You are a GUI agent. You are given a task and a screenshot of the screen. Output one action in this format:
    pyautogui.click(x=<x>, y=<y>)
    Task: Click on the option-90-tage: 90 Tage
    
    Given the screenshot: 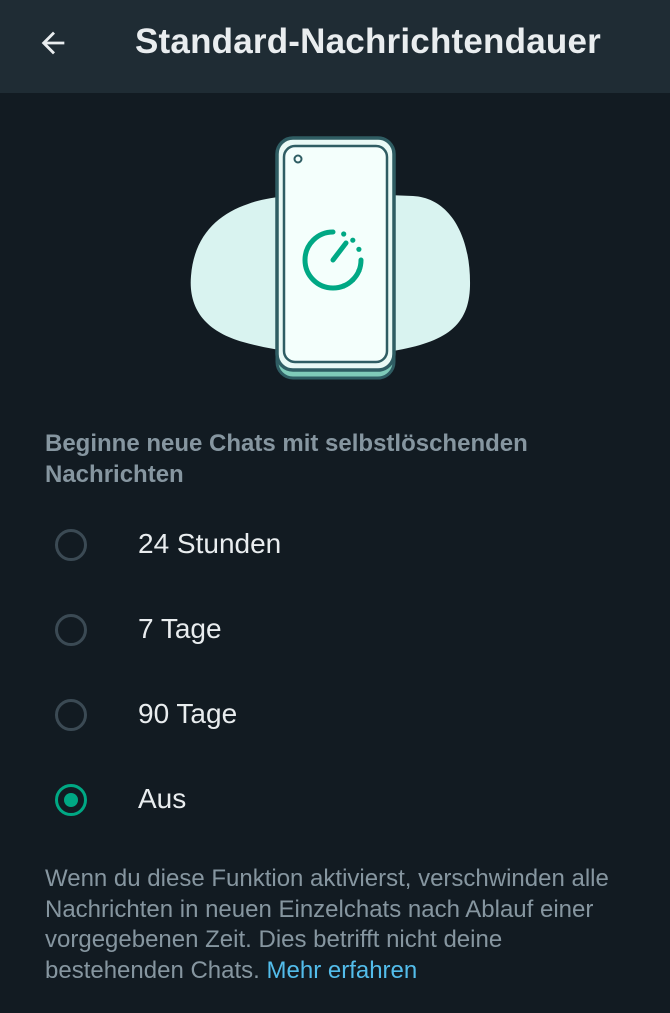 What is the action you would take?
    pyautogui.click(x=335, y=718)
    